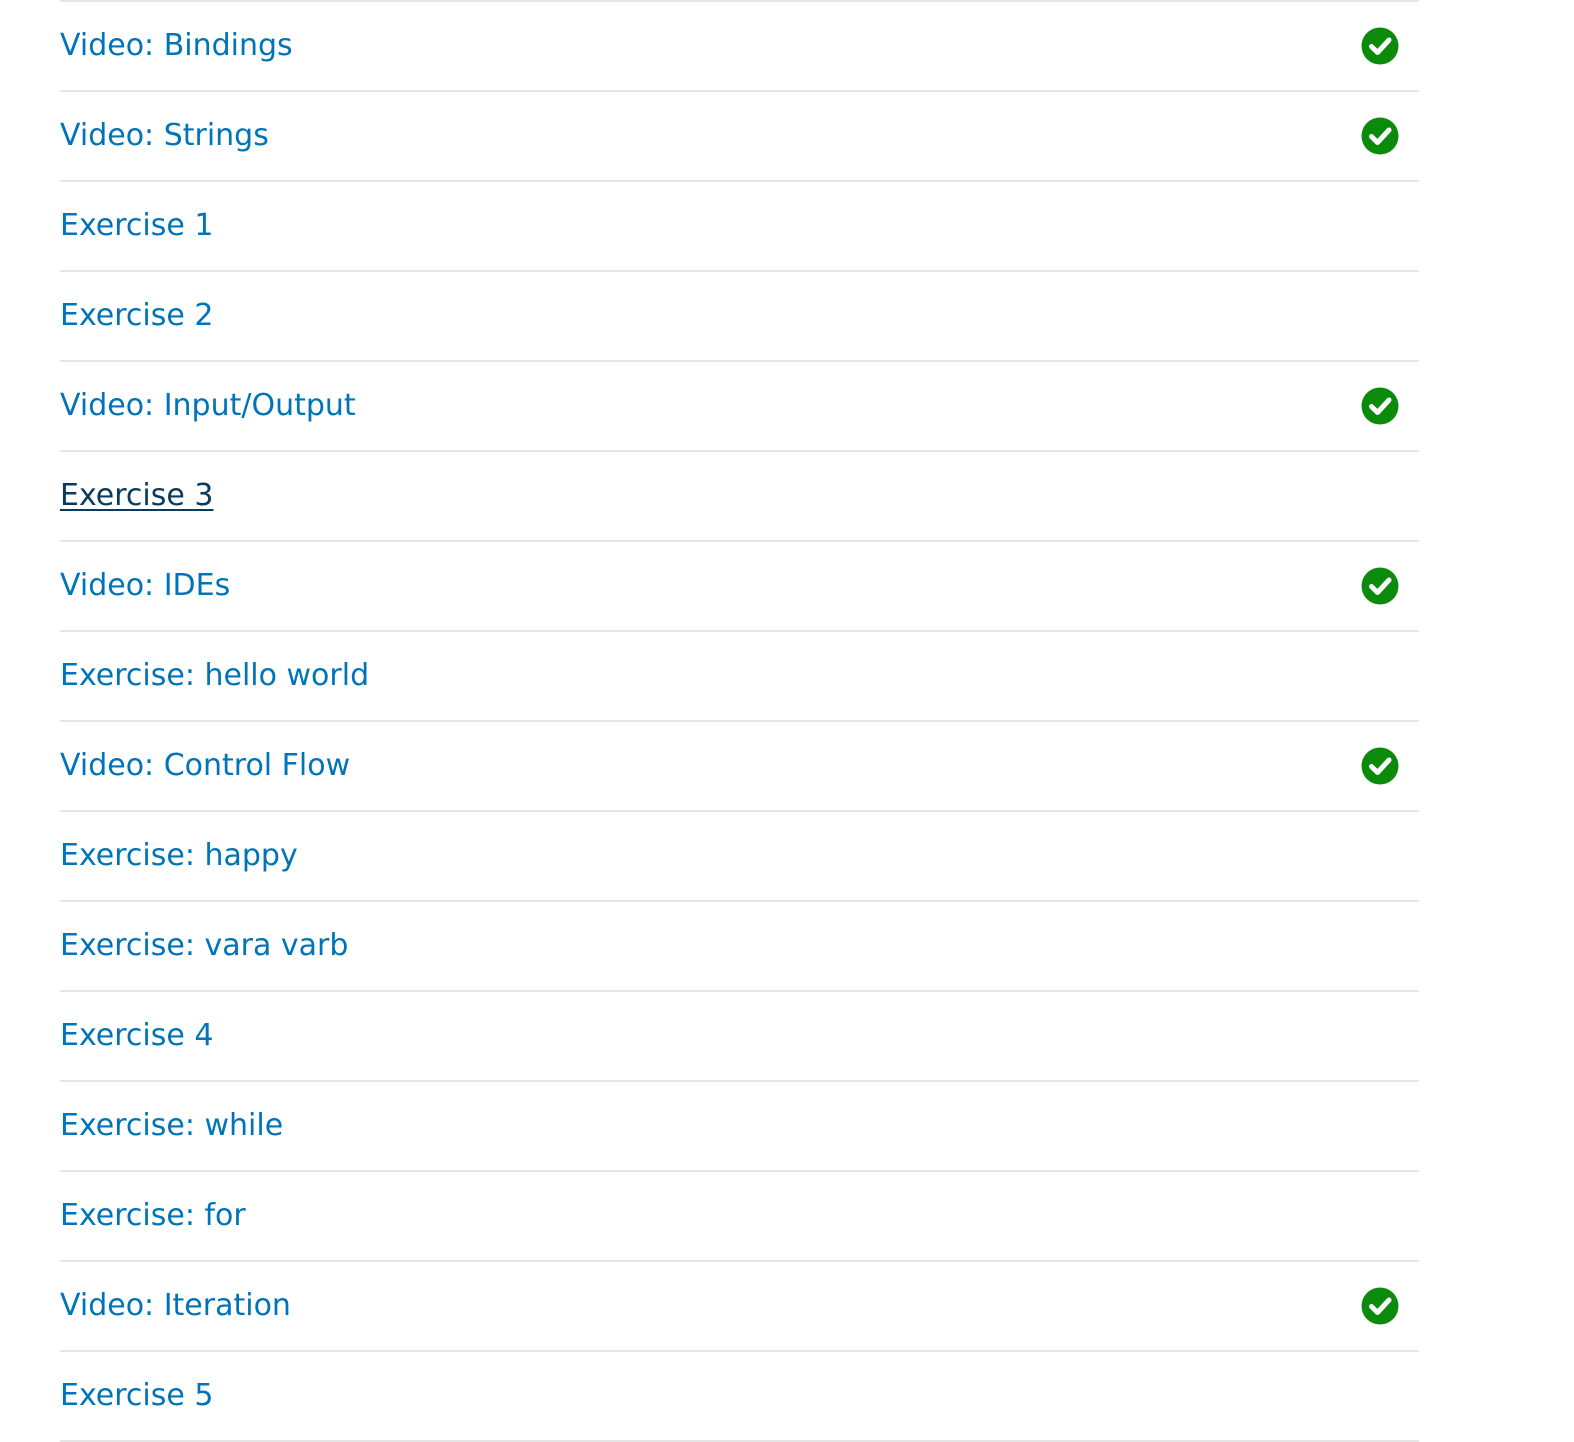 Image resolution: width=1574 pixels, height=1442 pixels. Describe the element at coordinates (739, 137) in the screenshot. I see `lesson-row: Video: Strings` at that location.